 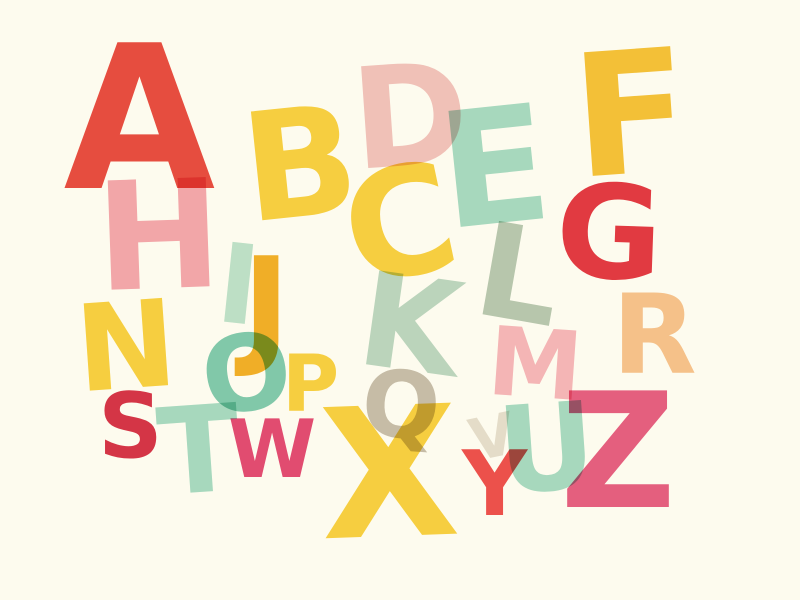 I want to click on letter-y: Y, so click(x=495, y=484).